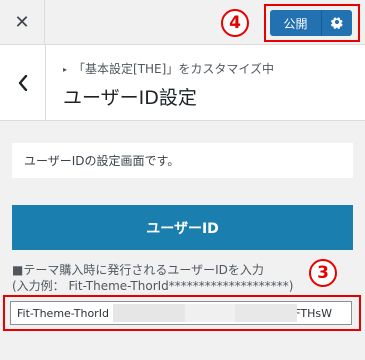 The image size is (365, 360). What do you see at coordinates (65, 69) in the screenshot?
I see `breadcrumb-arrow-icon: ▸` at bounding box center [65, 69].